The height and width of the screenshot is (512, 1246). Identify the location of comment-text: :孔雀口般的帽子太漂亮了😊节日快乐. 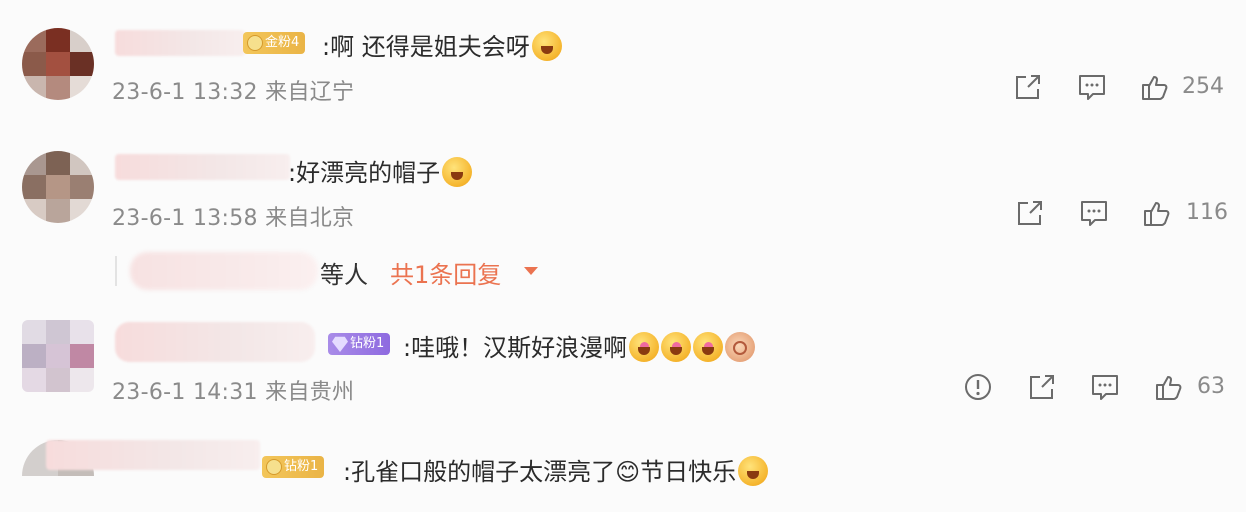
(556, 469).